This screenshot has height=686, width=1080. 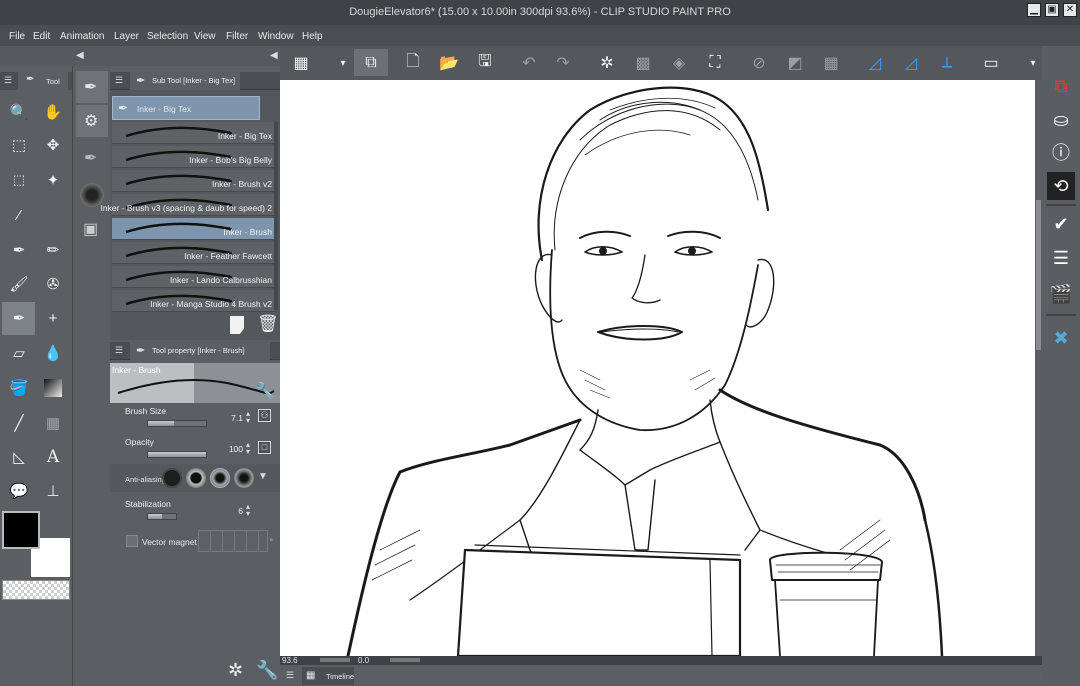 What do you see at coordinates (991, 63) in the screenshot?
I see `display-icon: ▭` at bounding box center [991, 63].